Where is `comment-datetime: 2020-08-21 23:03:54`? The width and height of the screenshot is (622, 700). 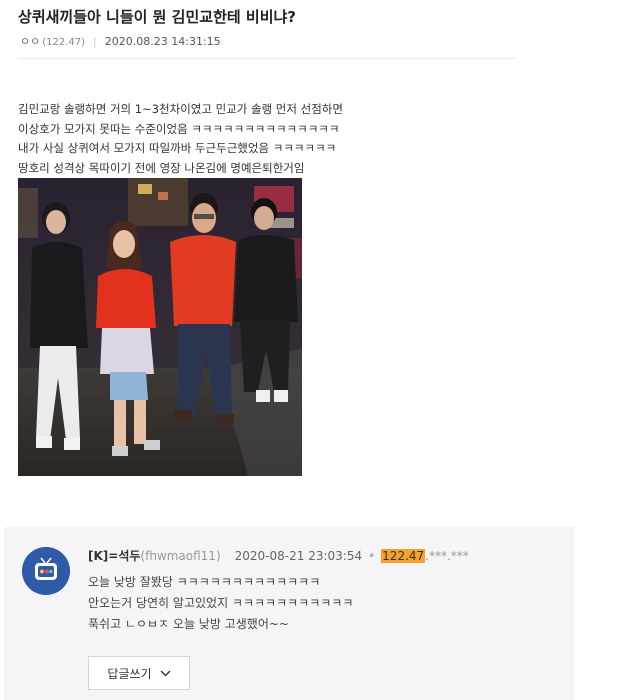 comment-datetime: 2020-08-21 23:03:54 is located at coordinates (298, 556).